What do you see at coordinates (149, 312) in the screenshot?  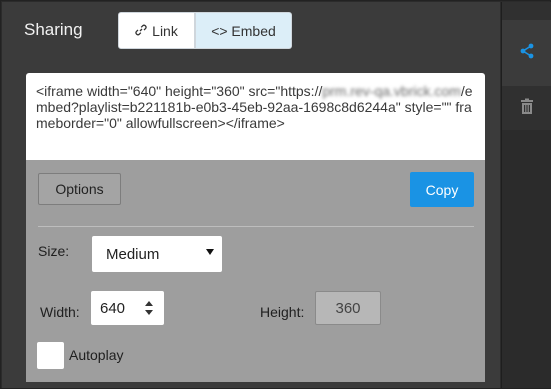 I see `stepper-down-icon` at bounding box center [149, 312].